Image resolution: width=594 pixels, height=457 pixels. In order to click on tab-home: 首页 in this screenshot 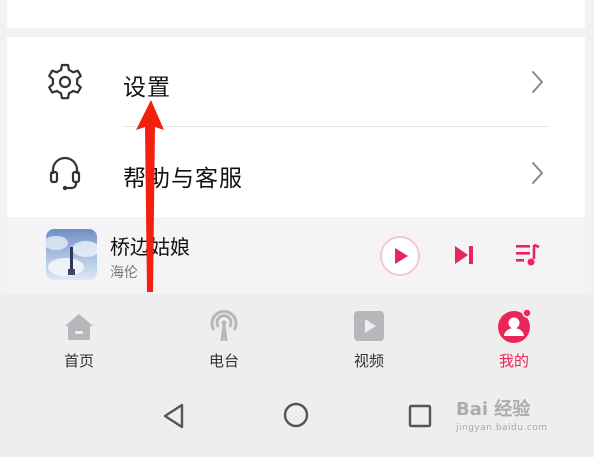, I will do `click(79, 340)`.